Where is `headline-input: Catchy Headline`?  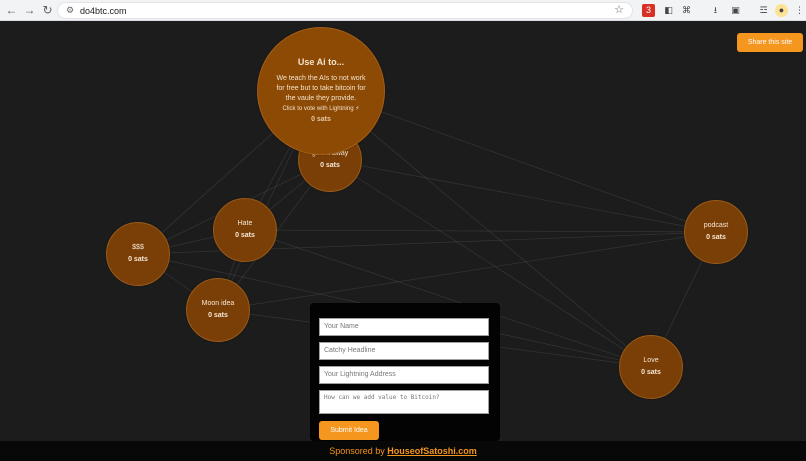 headline-input: Catchy Headline is located at coordinates (404, 351).